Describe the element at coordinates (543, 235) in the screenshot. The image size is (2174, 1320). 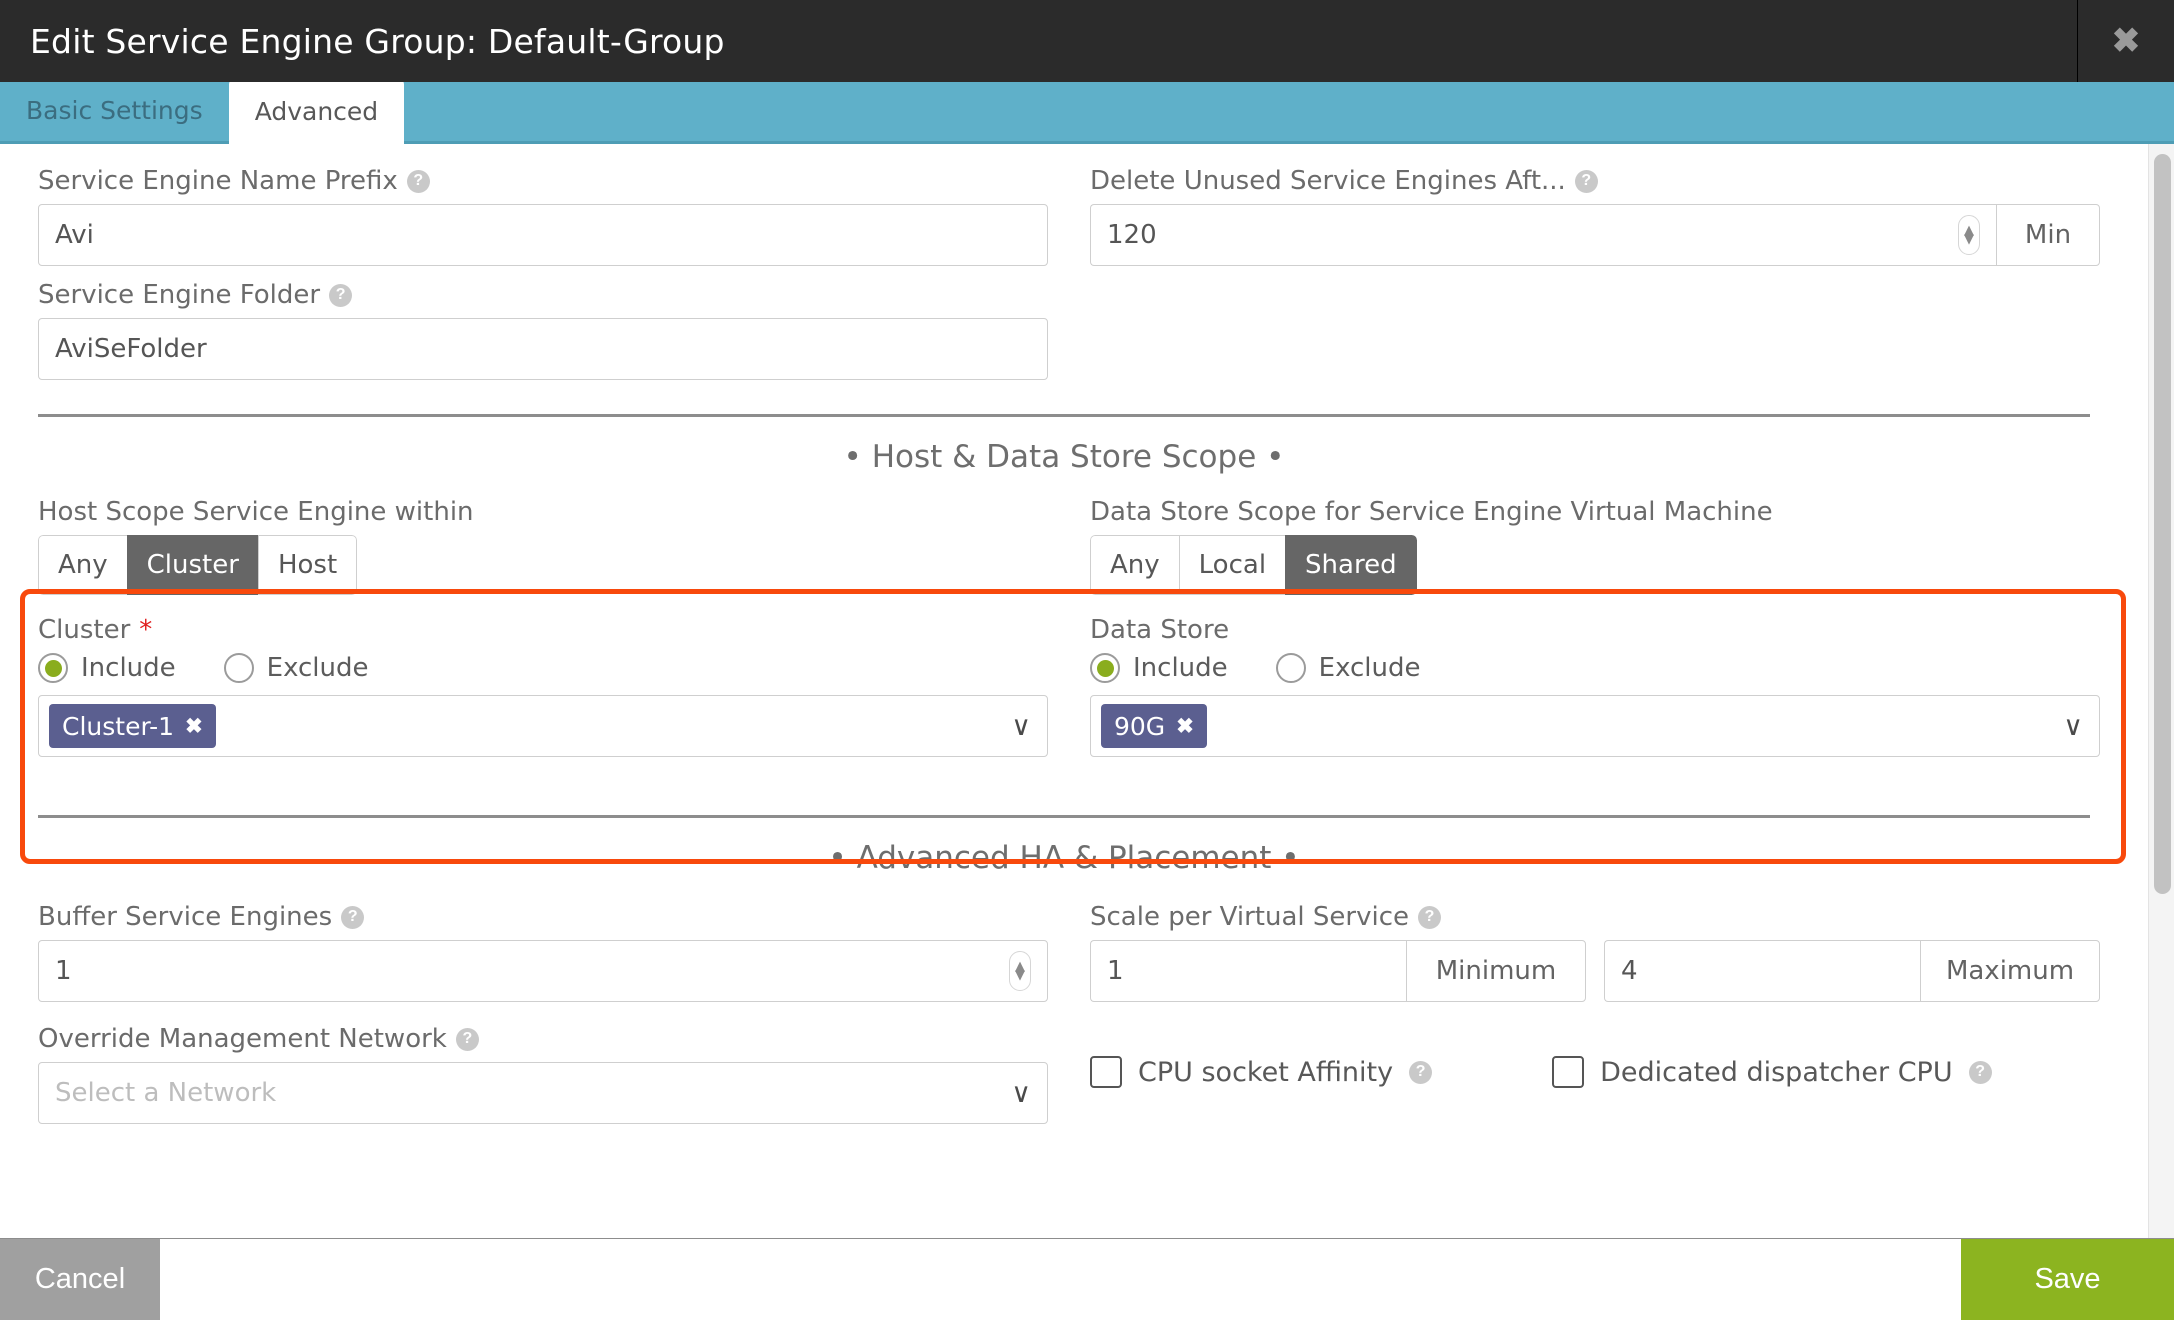
I see `se-name-prefix-input: Avi` at that location.